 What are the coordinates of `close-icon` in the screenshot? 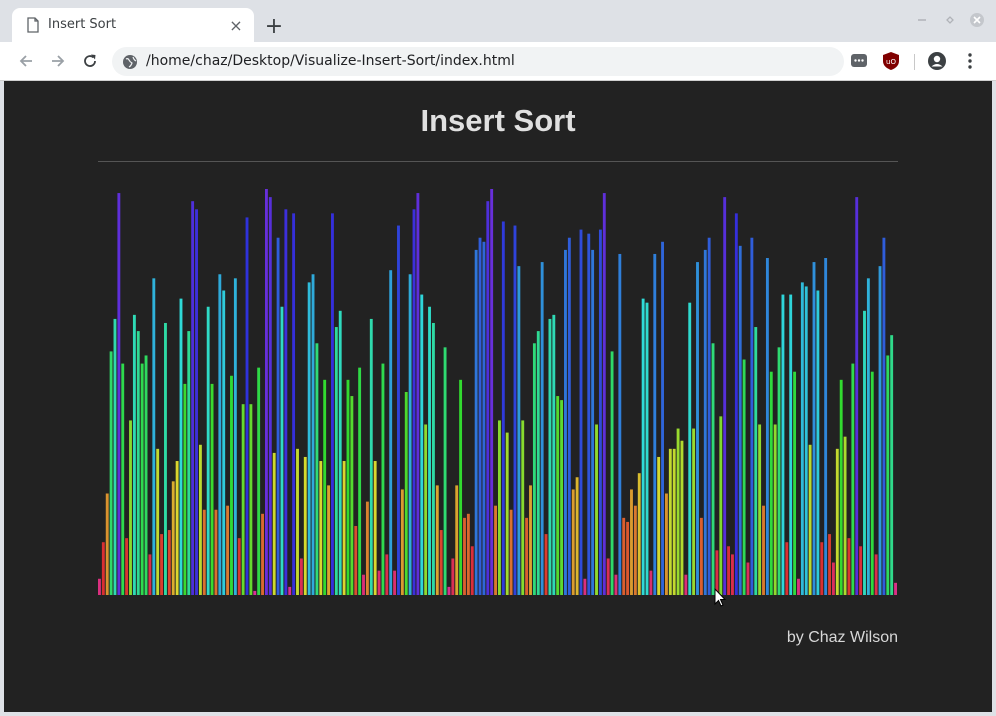 It's located at (977, 20).